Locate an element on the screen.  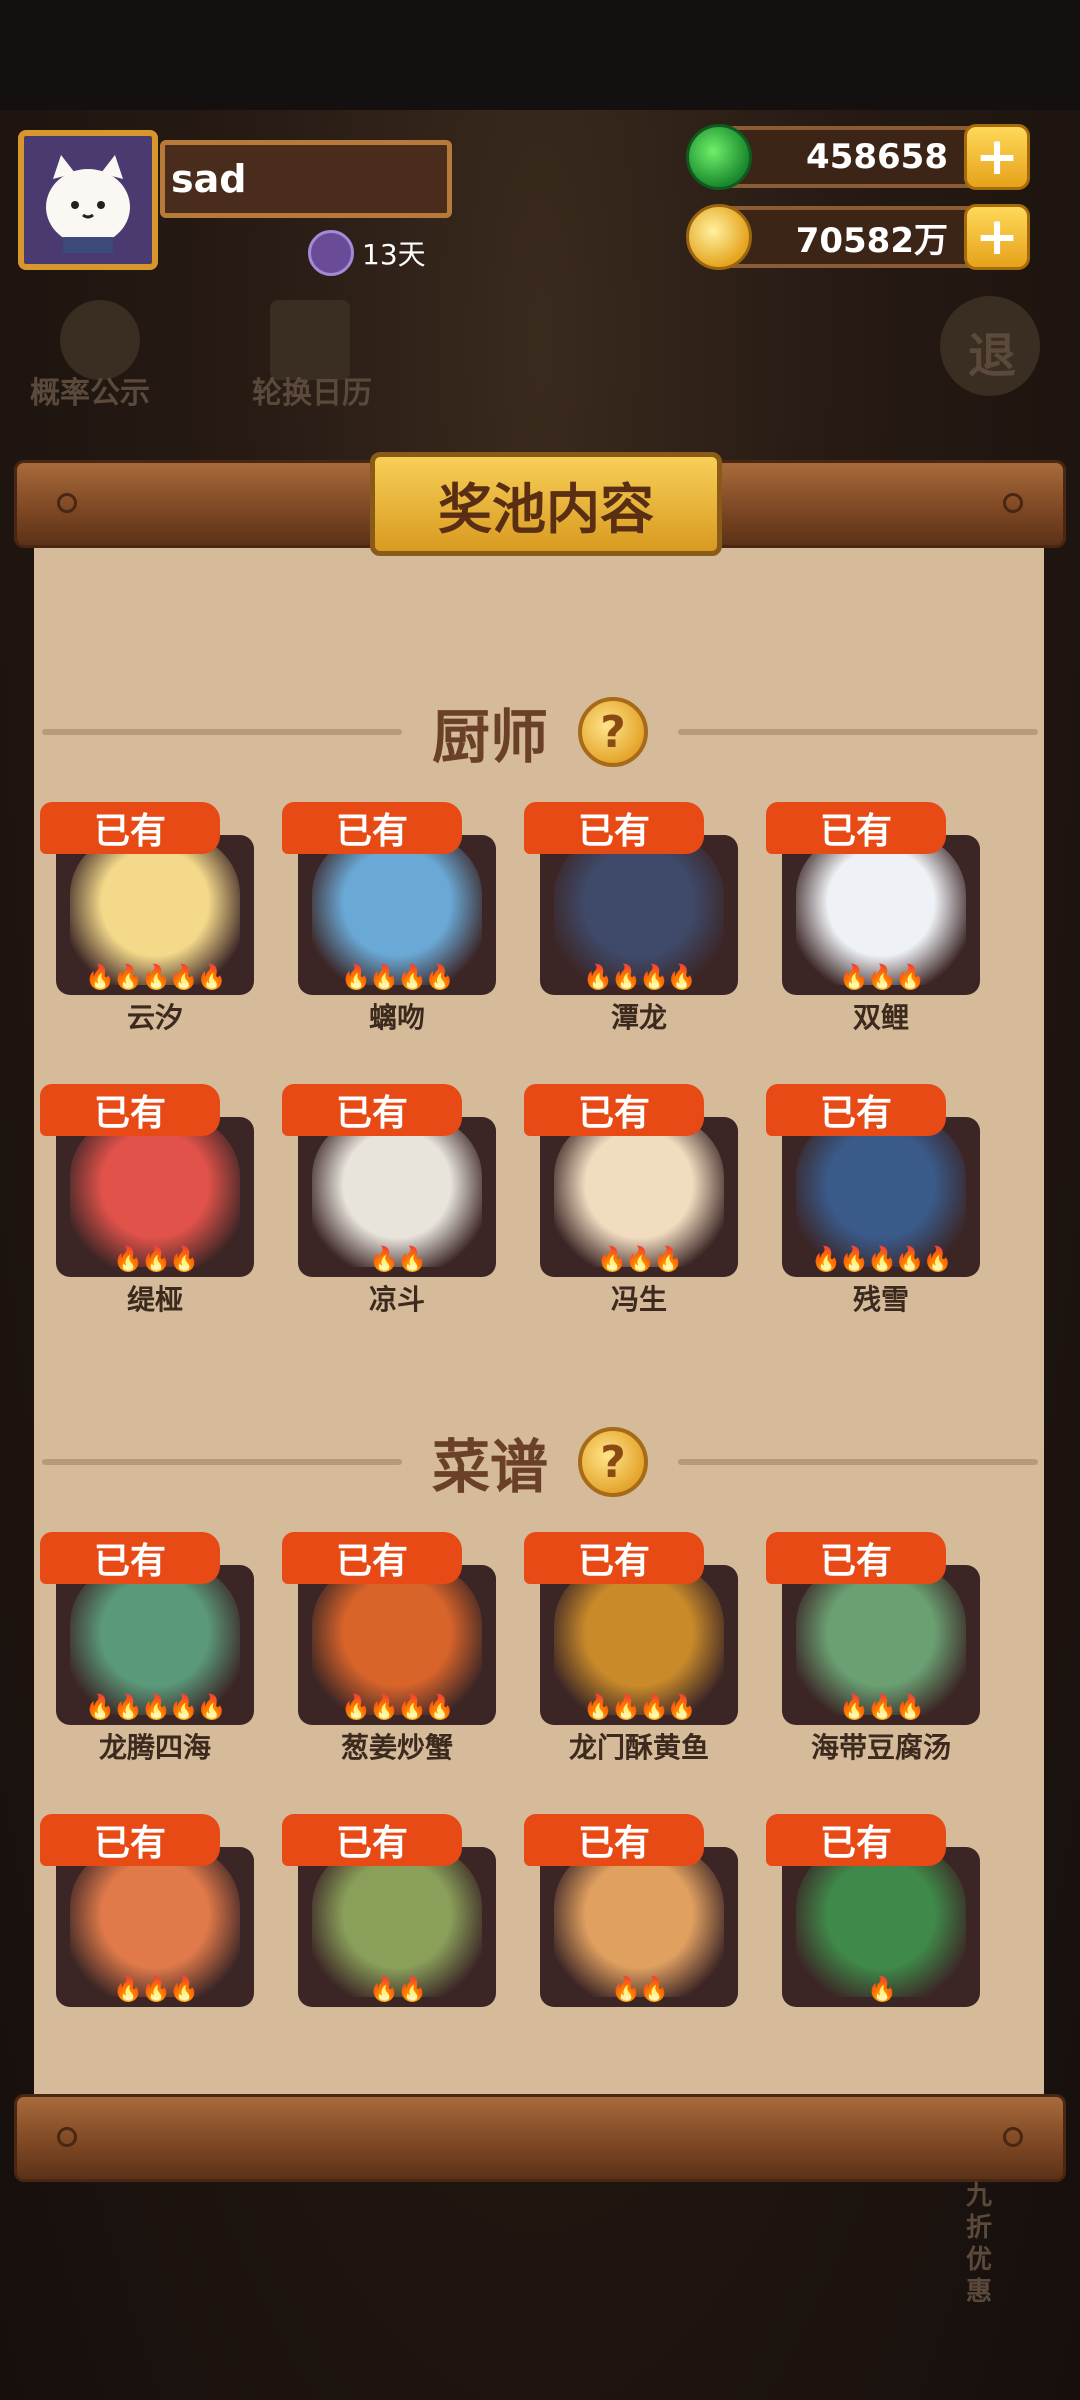
chef-name: 残雪 is located at coordinates (880, 1299).